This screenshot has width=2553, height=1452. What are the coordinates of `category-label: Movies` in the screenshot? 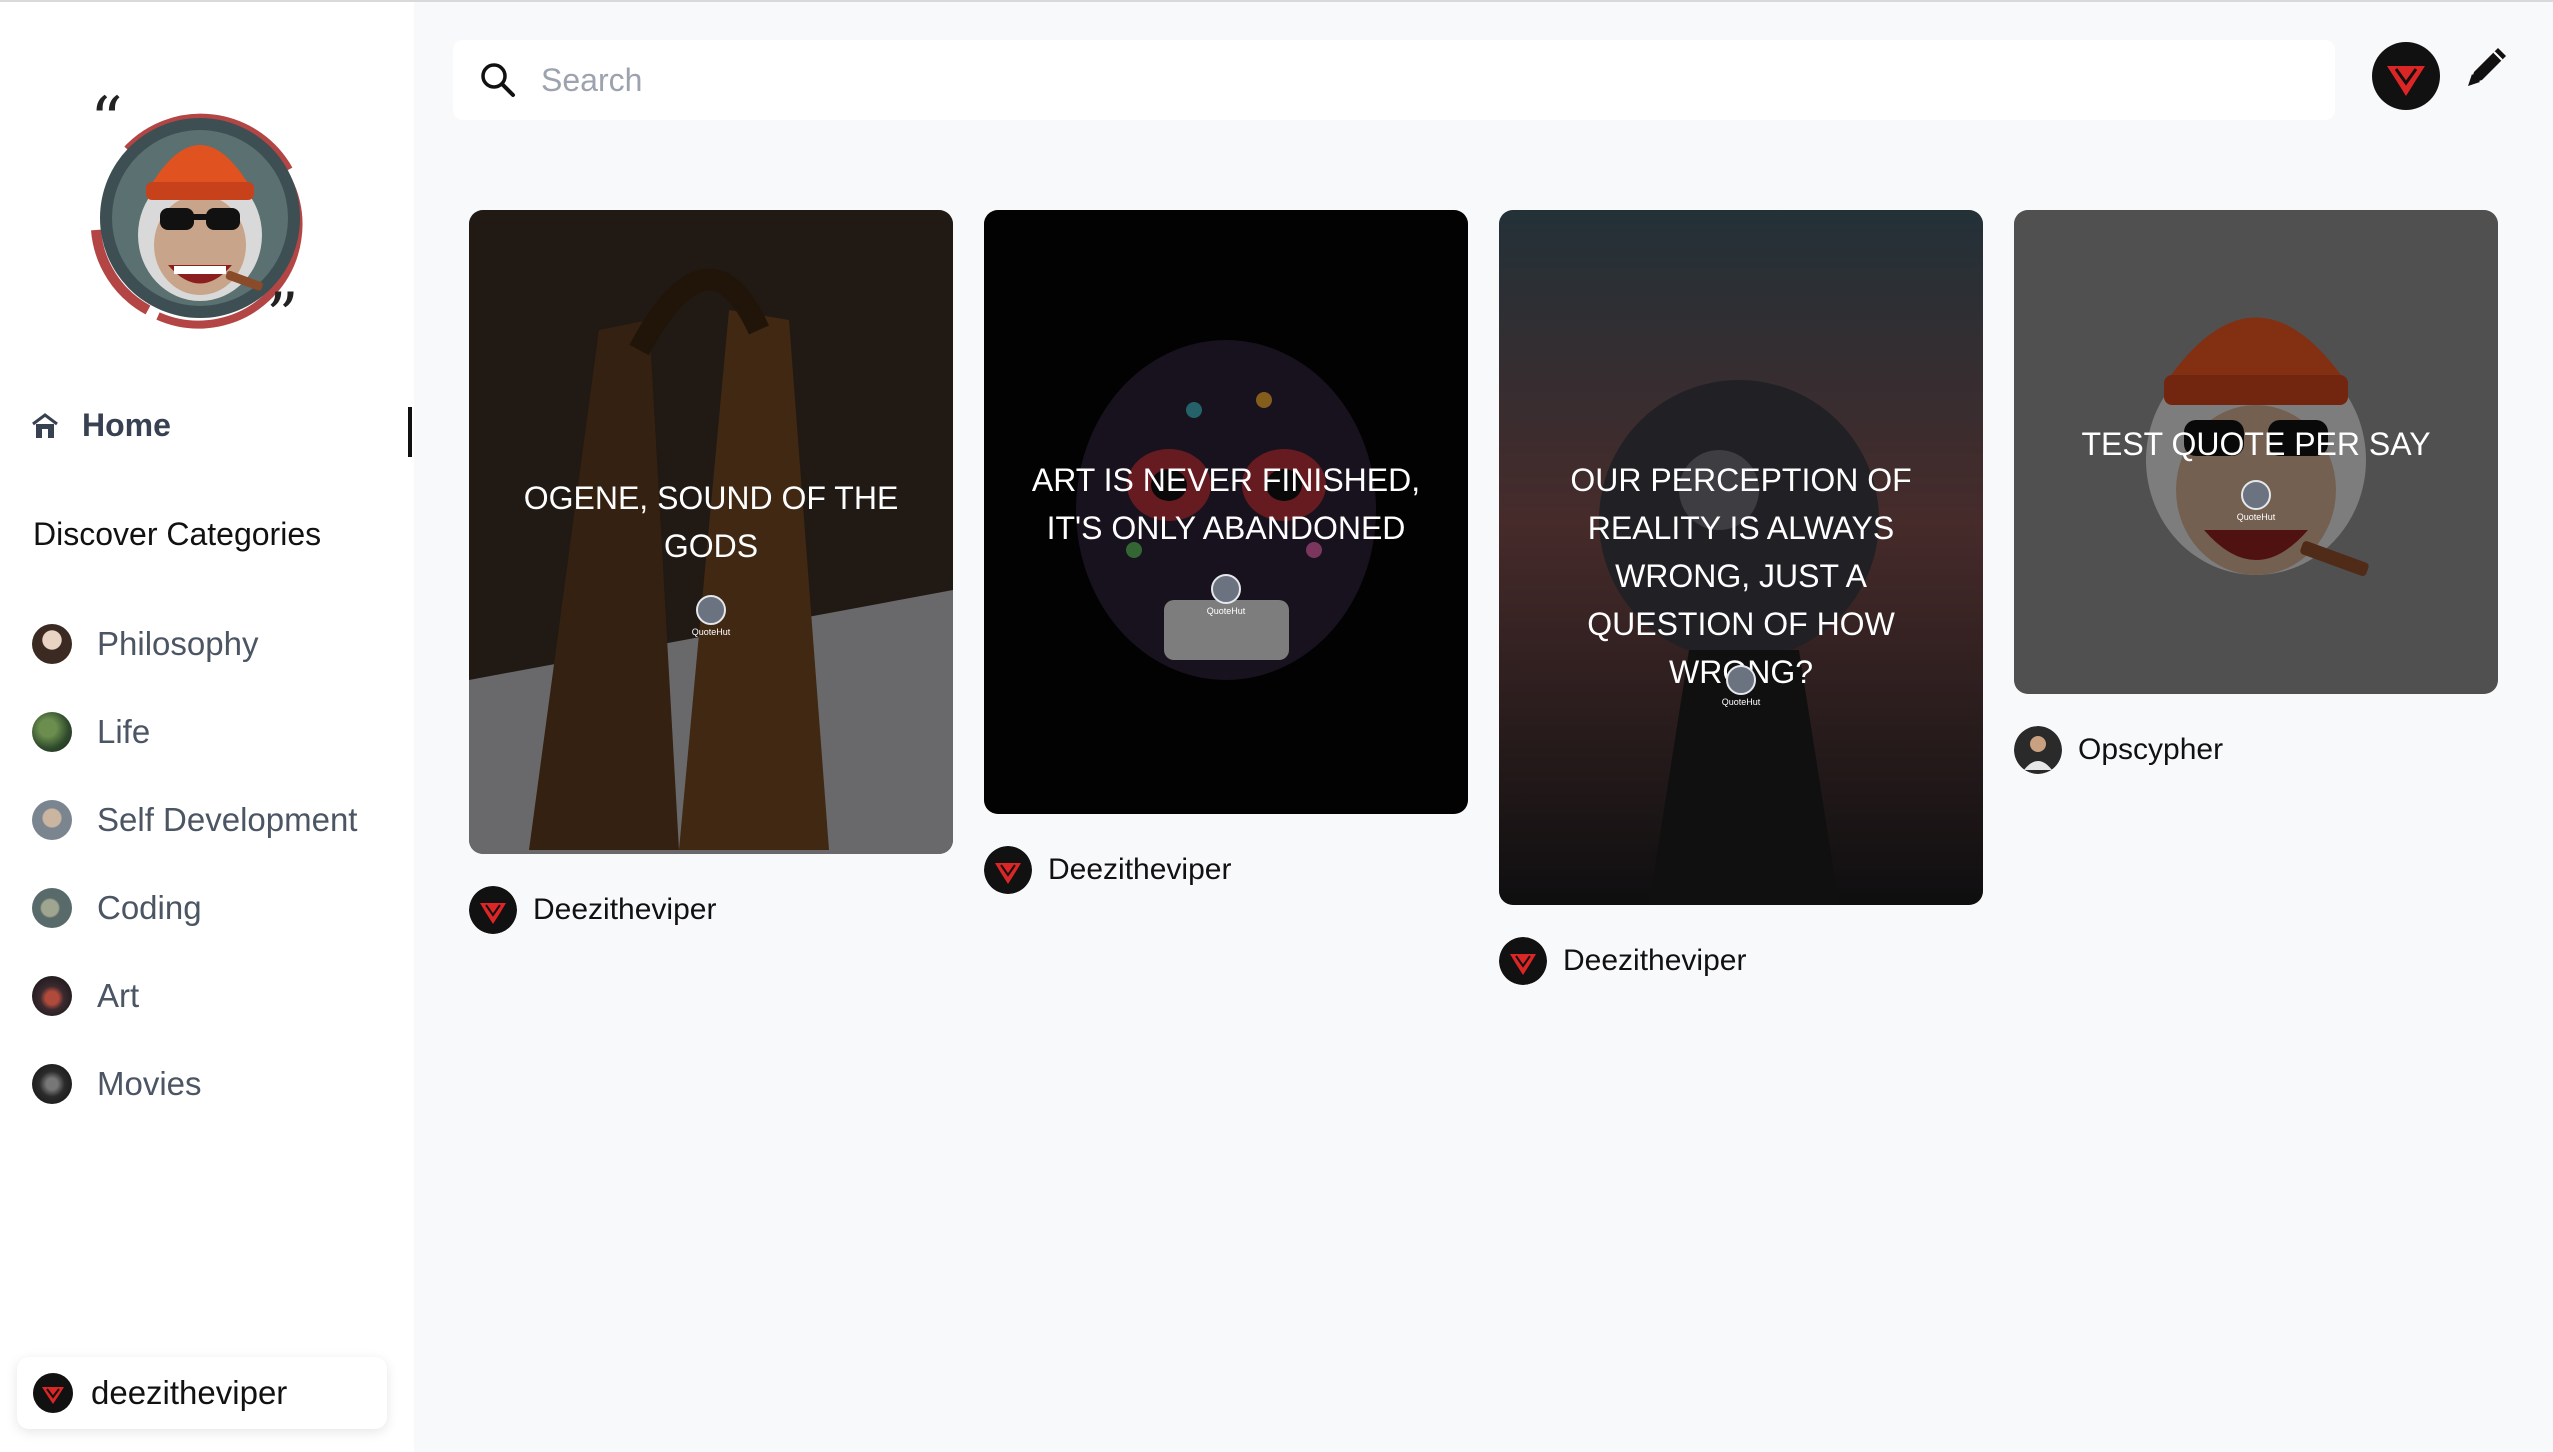 It's located at (149, 1083).